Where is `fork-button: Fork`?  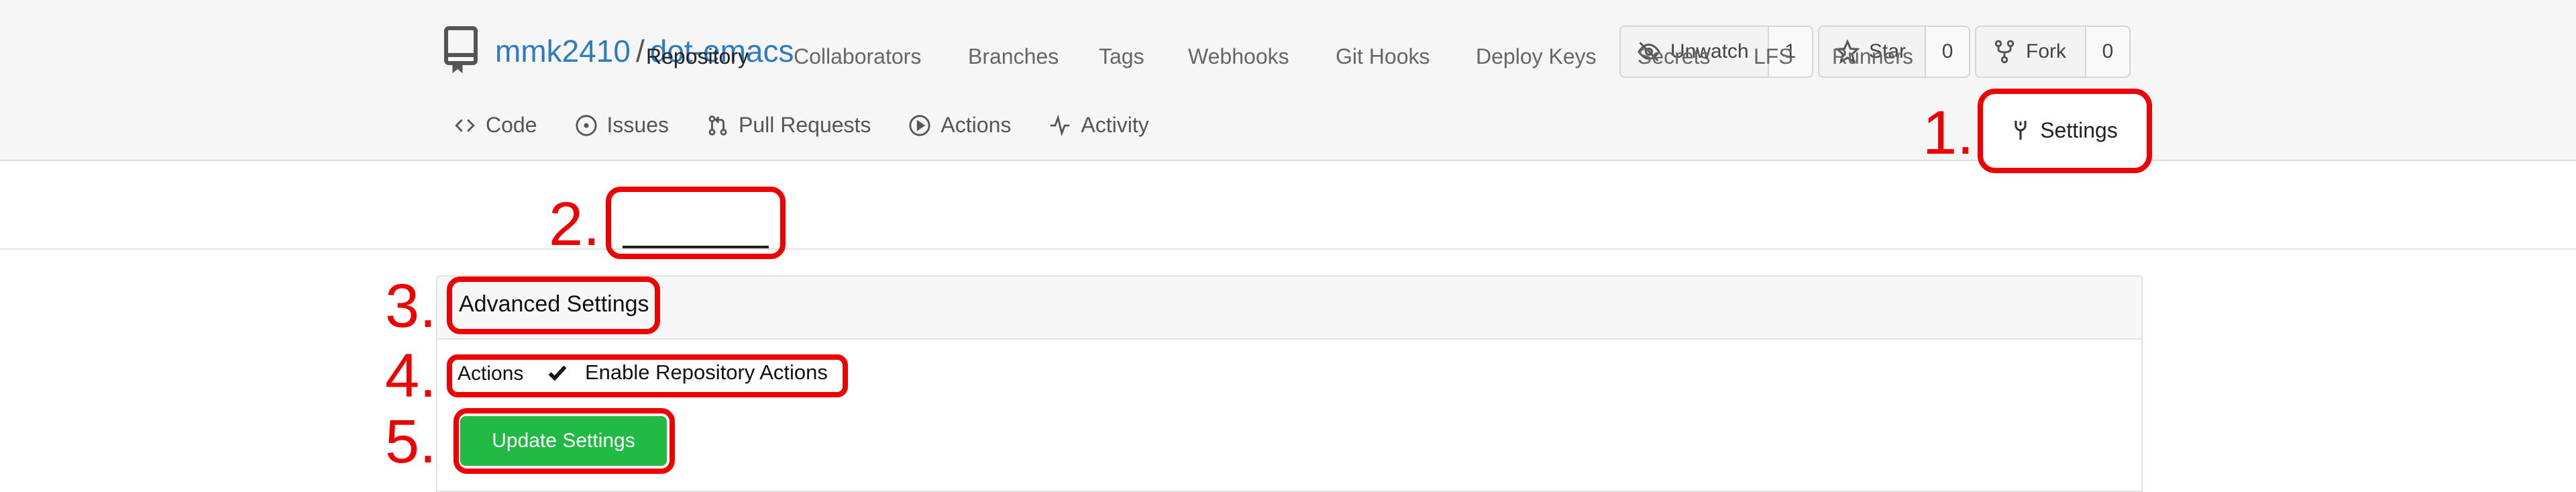
fork-button: Fork is located at coordinates (2030, 52).